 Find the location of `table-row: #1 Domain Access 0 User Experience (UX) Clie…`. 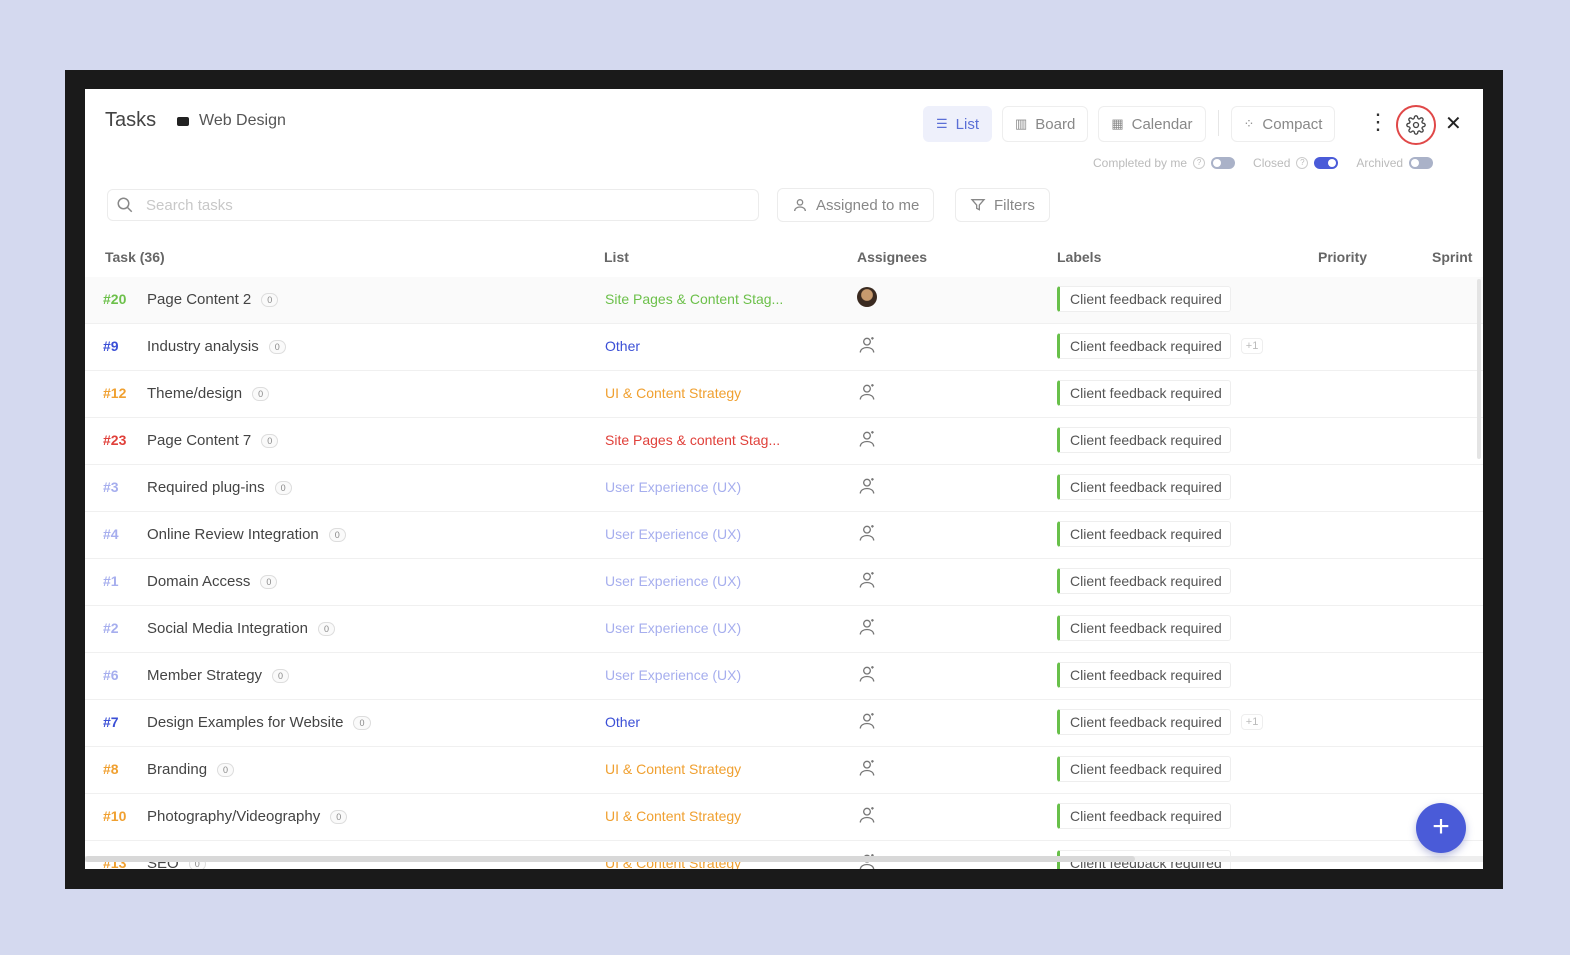

table-row: #1 Domain Access 0 User Experience (UX) Clie… is located at coordinates (784, 582).